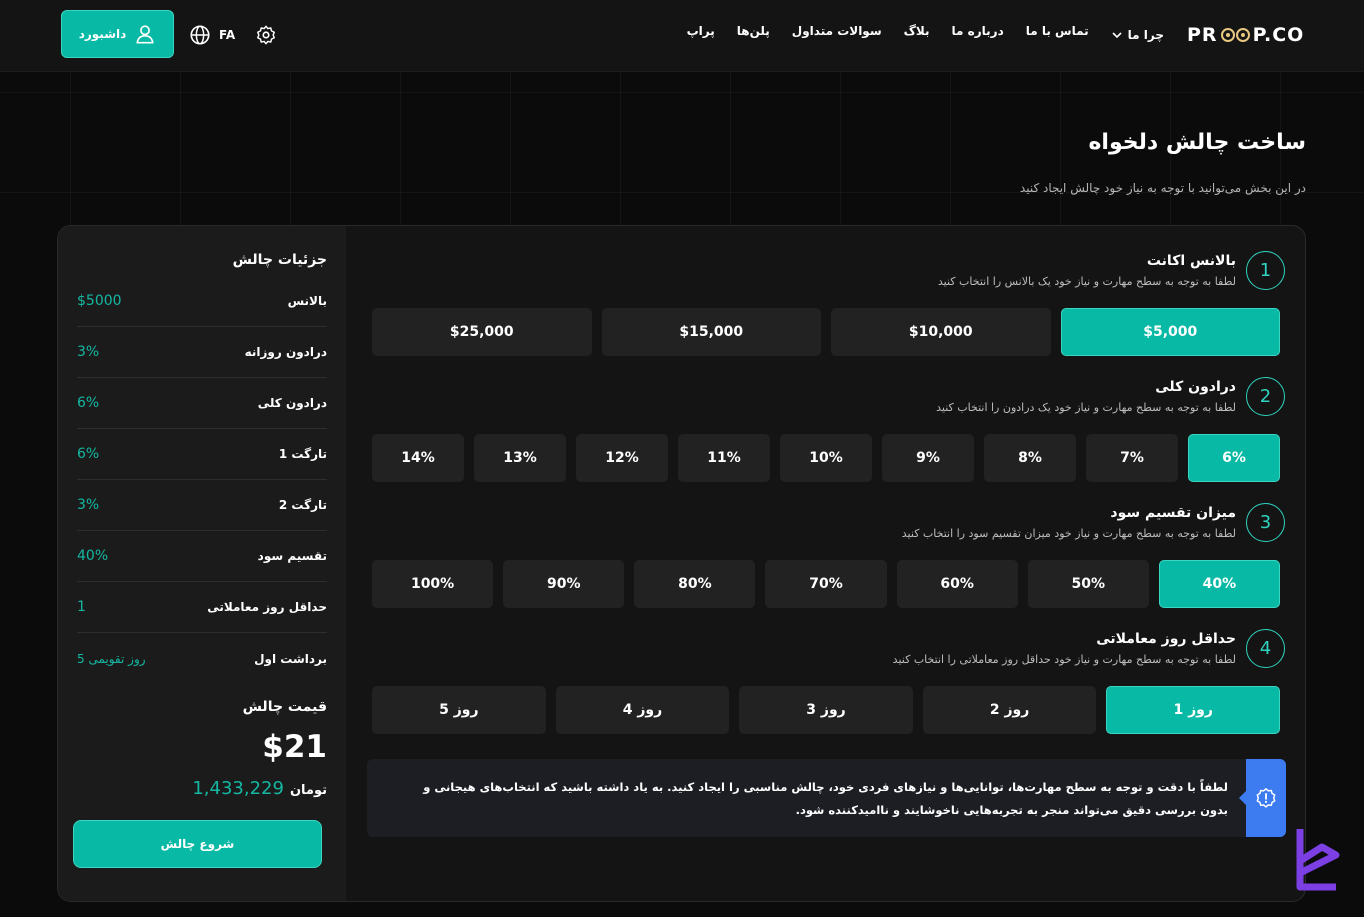 The height and width of the screenshot is (917, 1364). What do you see at coordinates (826, 332) in the screenshot?
I see `balance-options: $5,000 $10,000 $15,000 $25,000` at bounding box center [826, 332].